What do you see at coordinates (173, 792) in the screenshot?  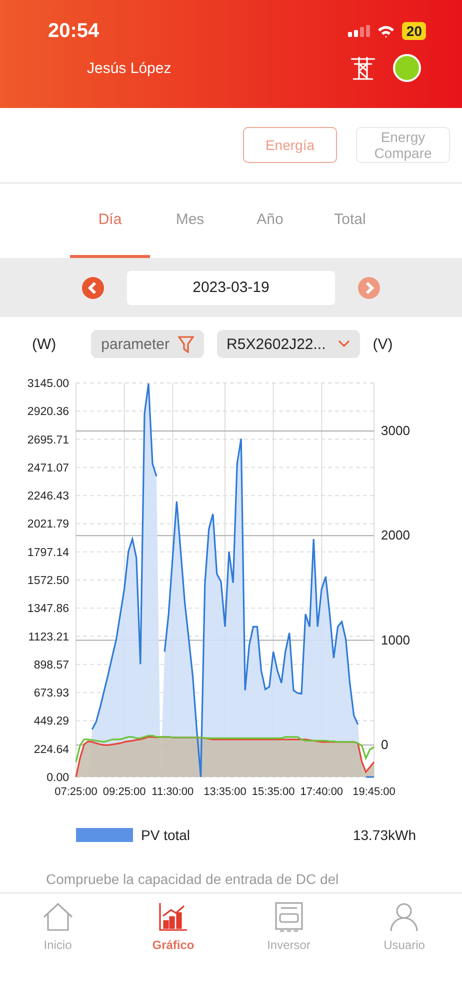 I see `x-axis-label: 11:30:00` at bounding box center [173, 792].